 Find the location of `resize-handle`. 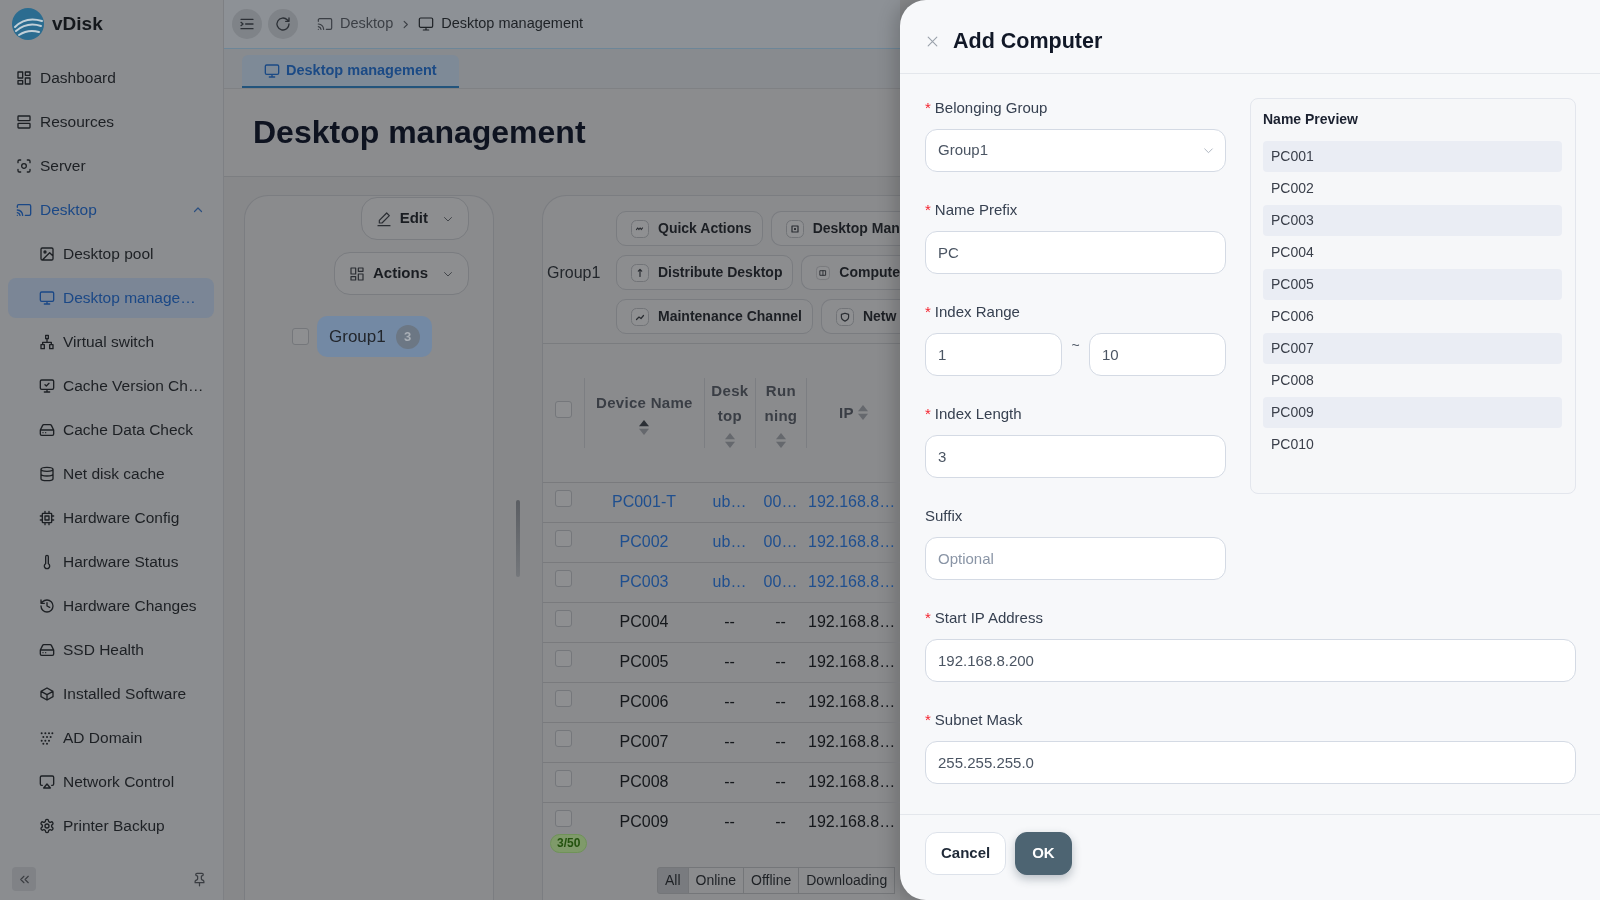

resize-handle is located at coordinates (518, 538).